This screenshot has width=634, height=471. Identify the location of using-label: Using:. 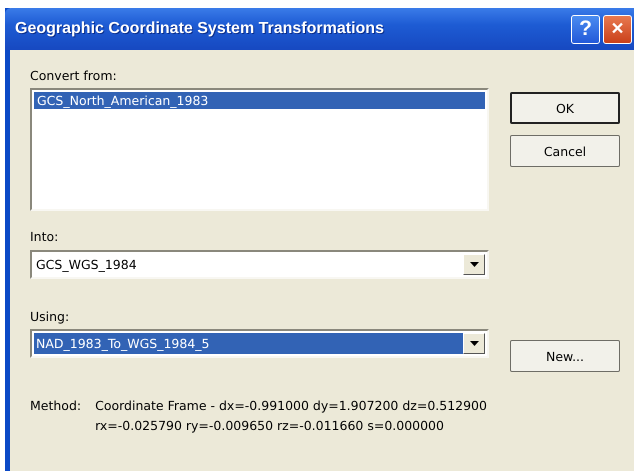
(50, 316).